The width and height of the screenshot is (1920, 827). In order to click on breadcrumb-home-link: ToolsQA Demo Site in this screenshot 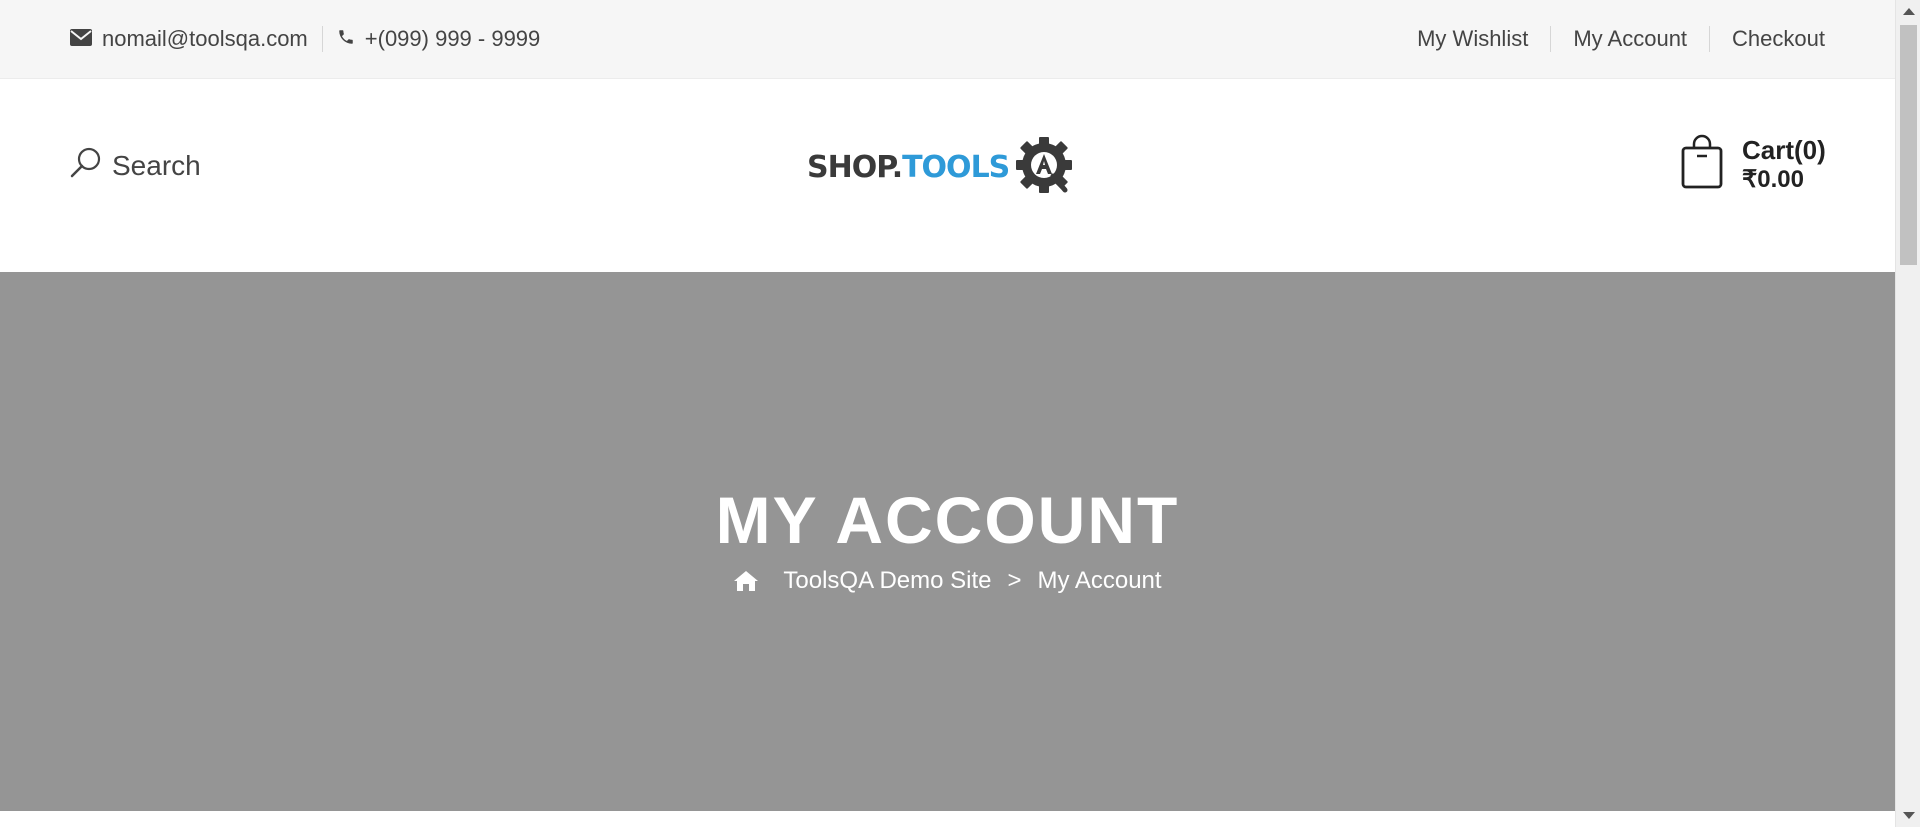, I will do `click(887, 581)`.